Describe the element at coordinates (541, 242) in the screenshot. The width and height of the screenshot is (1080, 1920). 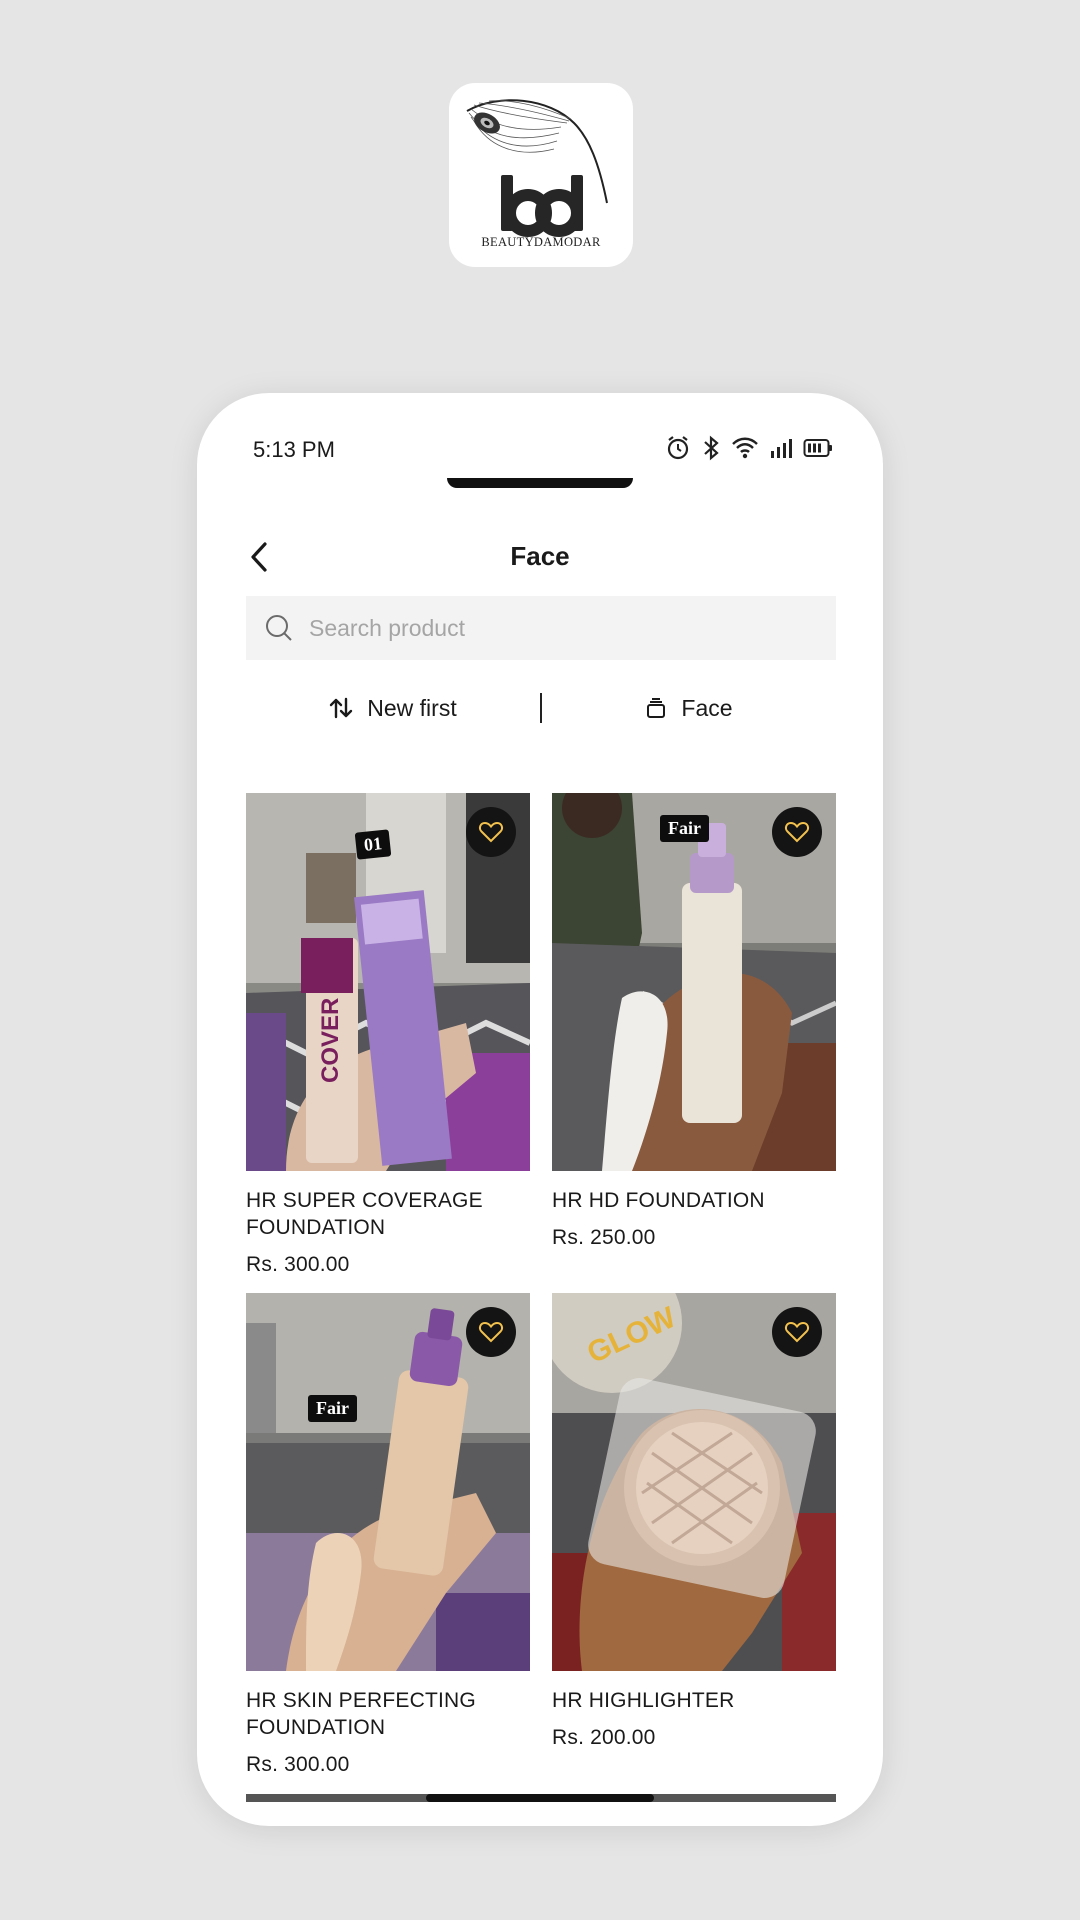
I see `brand-name: BEAUTYDAMODAR` at that location.